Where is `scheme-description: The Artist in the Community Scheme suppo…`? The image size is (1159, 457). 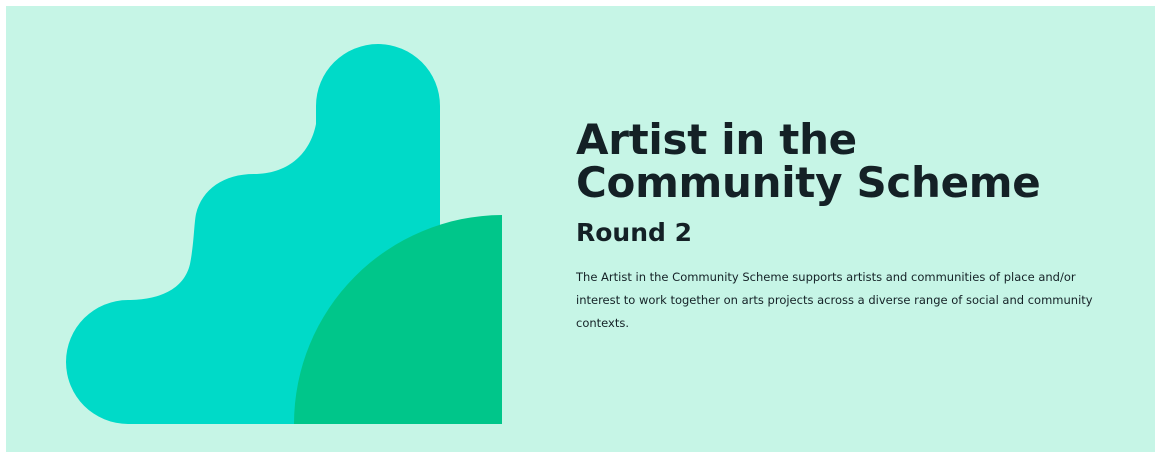
scheme-description: The Artist in the Community Scheme suppo… is located at coordinates (834, 300).